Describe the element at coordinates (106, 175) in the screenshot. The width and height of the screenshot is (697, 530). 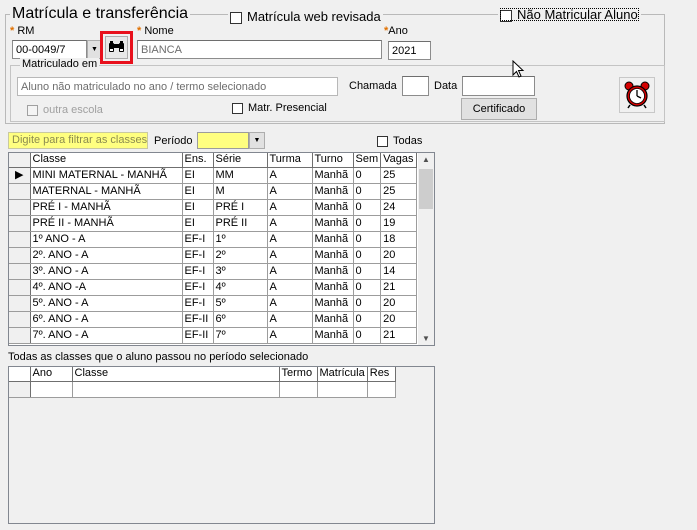
I see `cell-classe: MINI MATERNAL - MANHÃ` at that location.